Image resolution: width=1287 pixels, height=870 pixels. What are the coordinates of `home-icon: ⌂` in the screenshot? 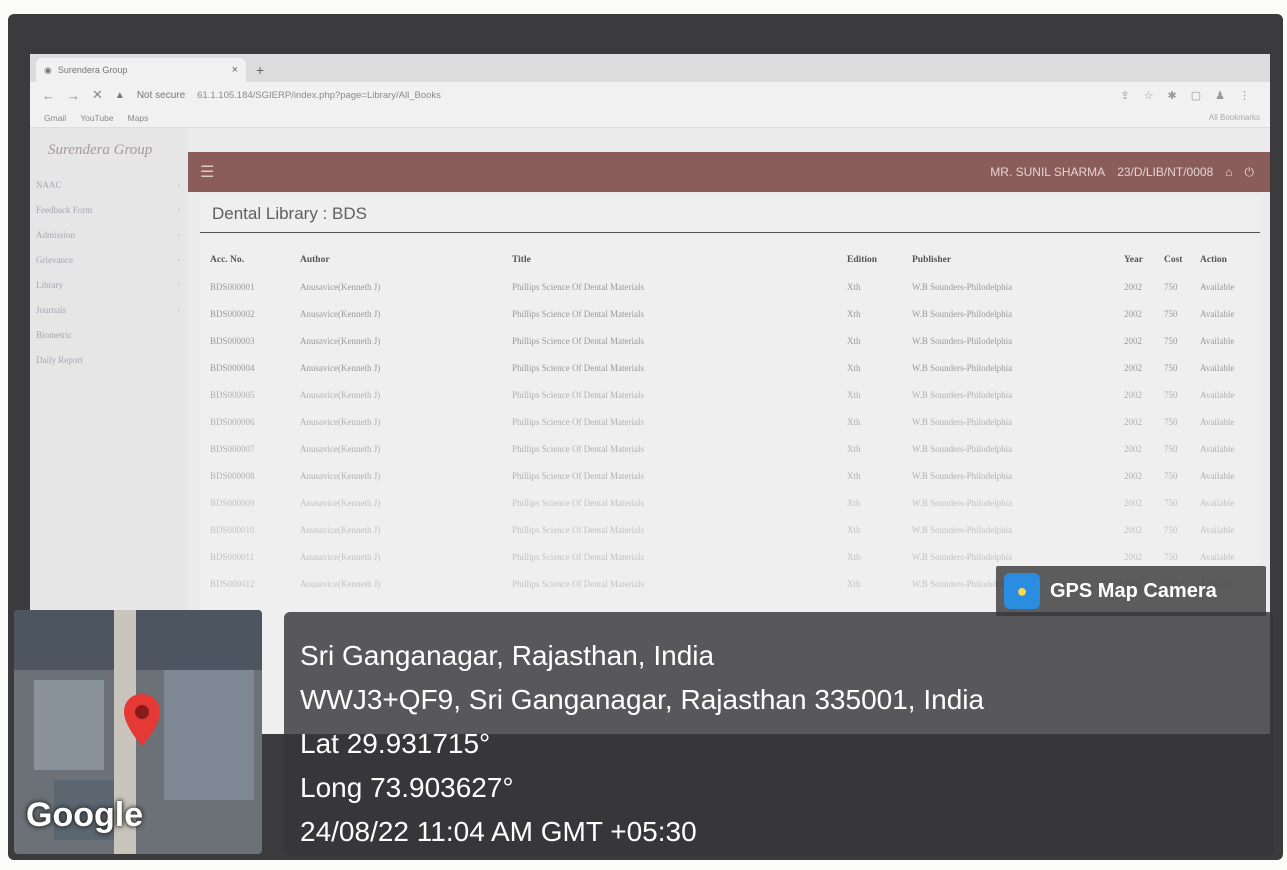 It's located at (1228, 172).